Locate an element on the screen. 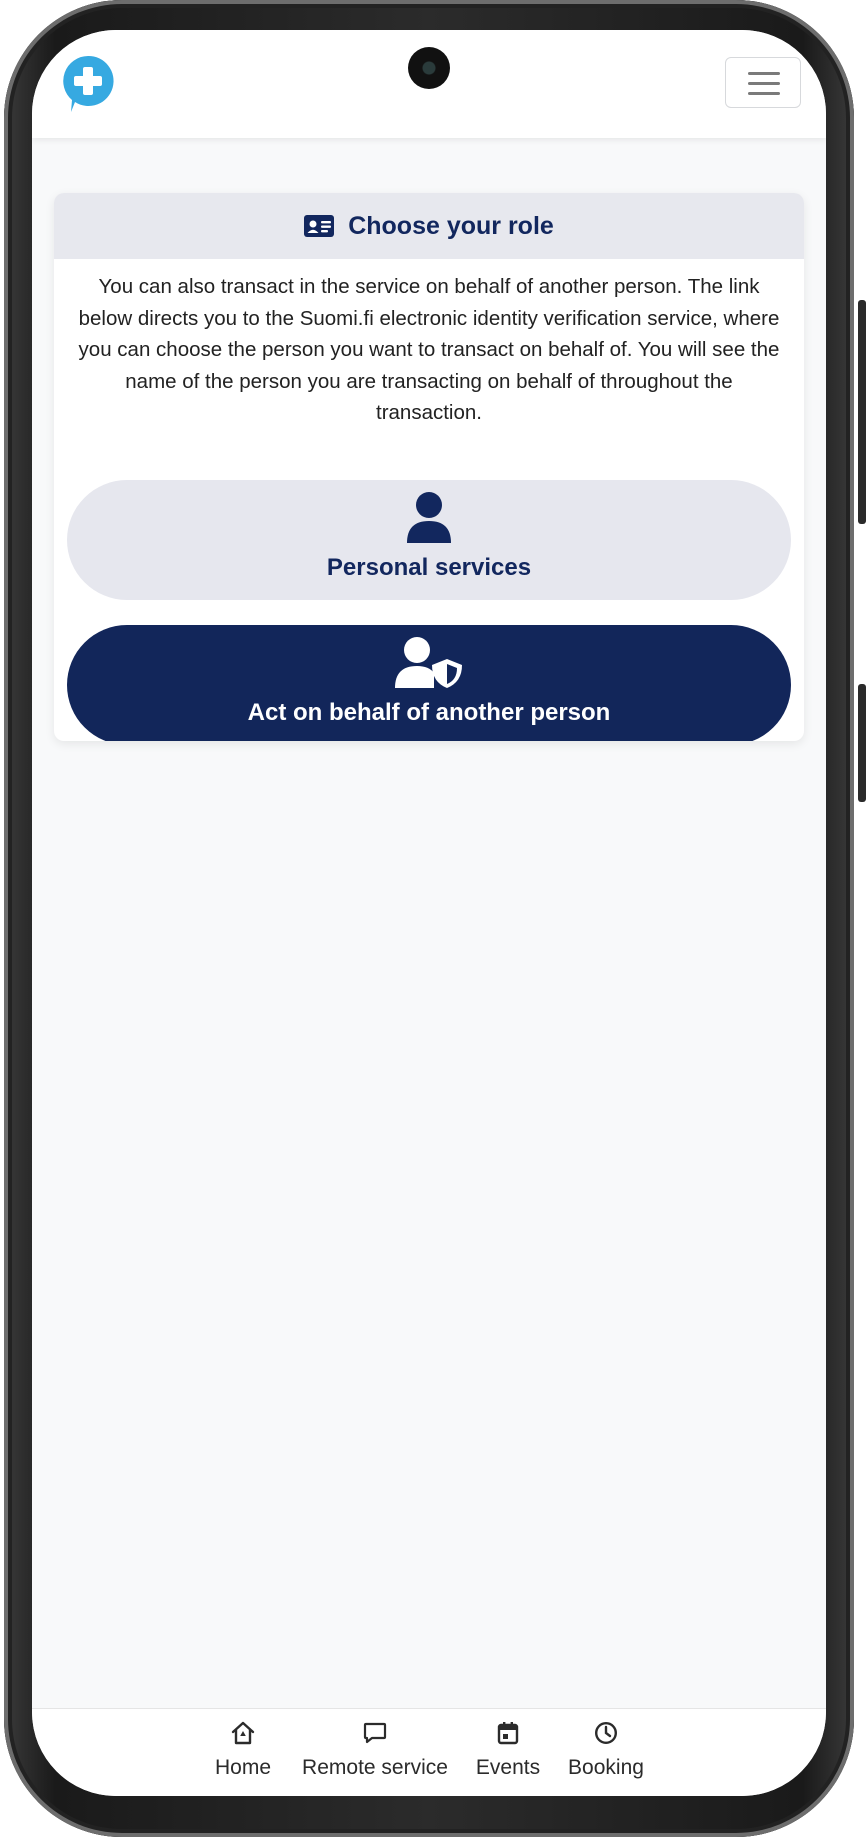  top-navbar is located at coordinates (429, 84).